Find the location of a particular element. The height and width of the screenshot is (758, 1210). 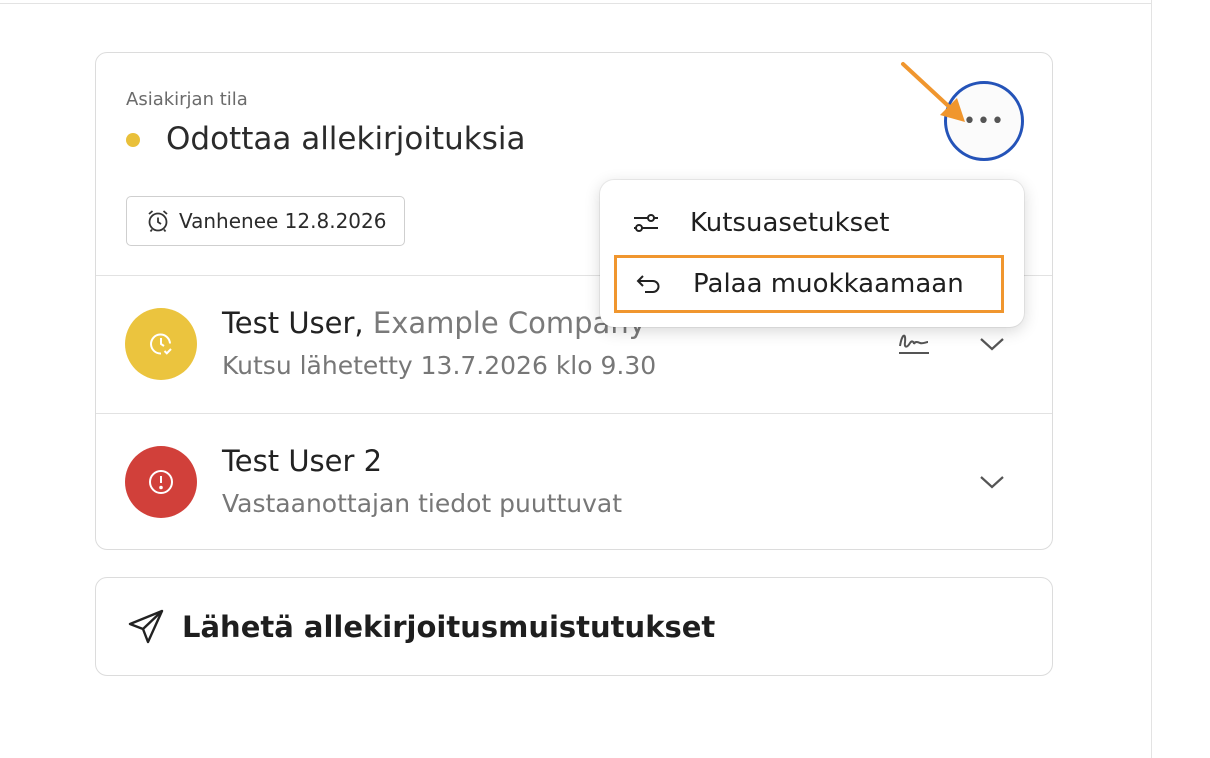

clock-check-icon is located at coordinates (161, 344).